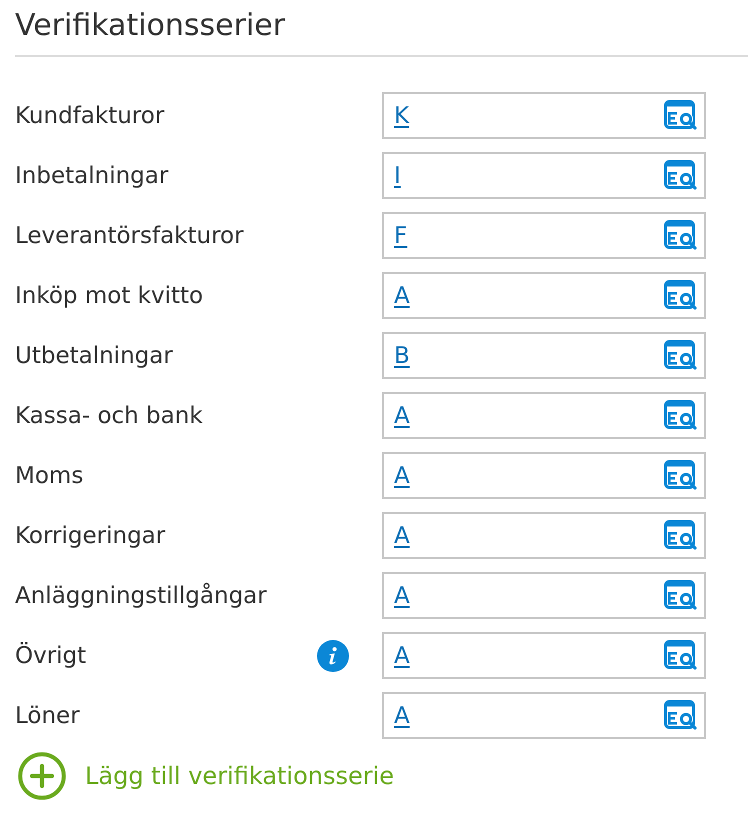 This screenshot has height=816, width=748. Describe the element at coordinates (94, 356) in the screenshot. I see `field-label: Utbetalningar` at that location.